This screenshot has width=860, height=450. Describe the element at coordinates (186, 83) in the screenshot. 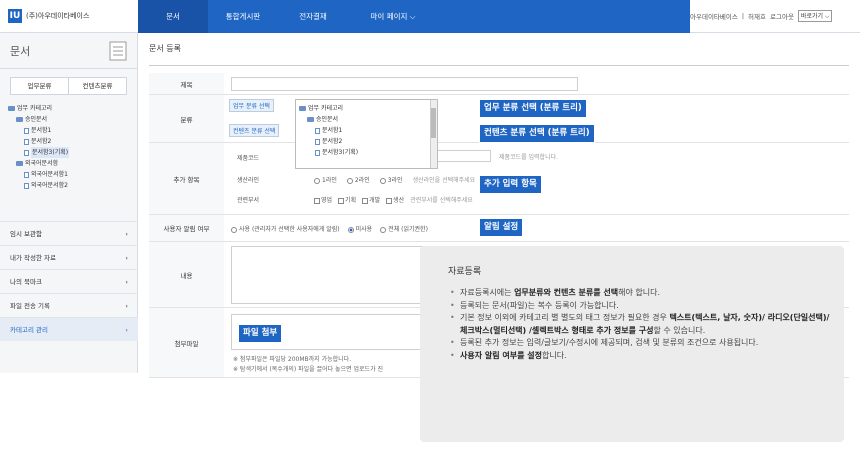

I see `title-label: 제목` at that location.